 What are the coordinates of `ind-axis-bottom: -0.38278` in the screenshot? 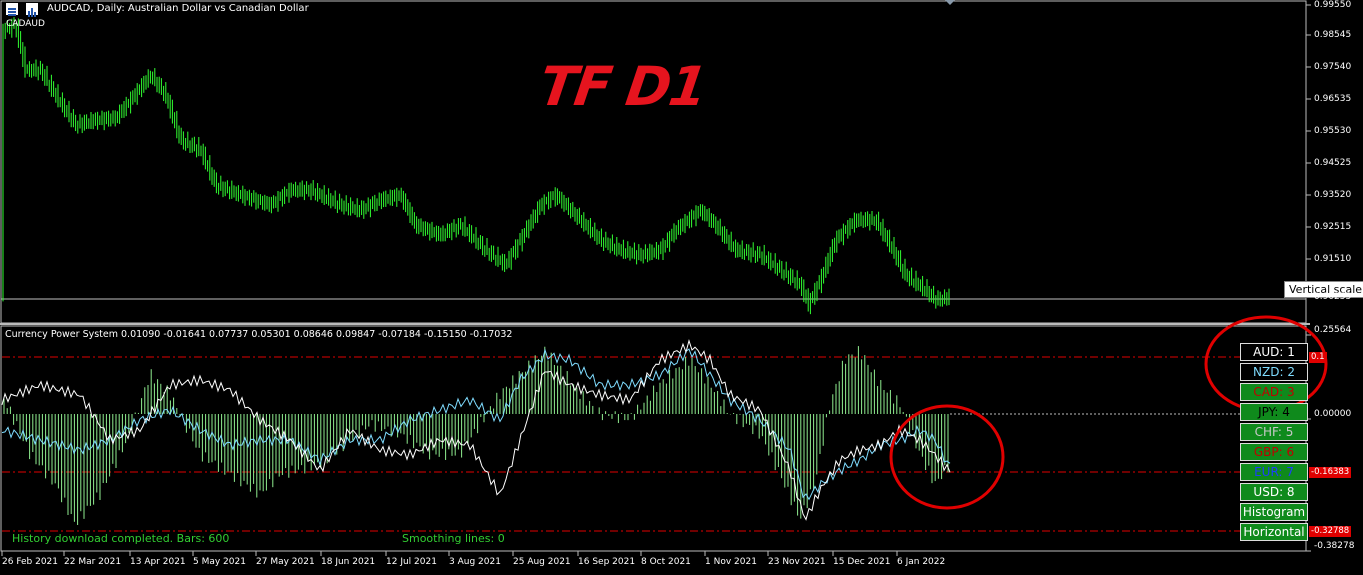 It's located at (1334, 546).